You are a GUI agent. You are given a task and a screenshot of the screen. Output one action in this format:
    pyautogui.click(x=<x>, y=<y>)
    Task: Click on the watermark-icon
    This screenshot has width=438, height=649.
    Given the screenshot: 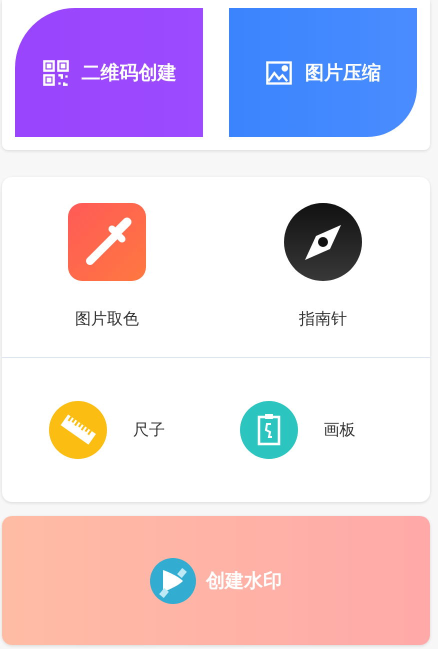 What is the action you would take?
    pyautogui.click(x=173, y=581)
    